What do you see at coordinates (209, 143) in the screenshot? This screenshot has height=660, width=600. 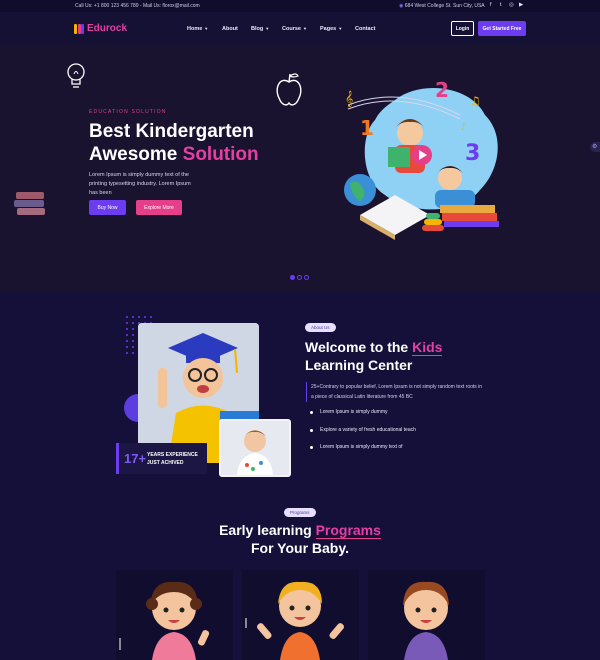 I see `hero-title: Best Kindergarten Awesome Solution` at bounding box center [209, 143].